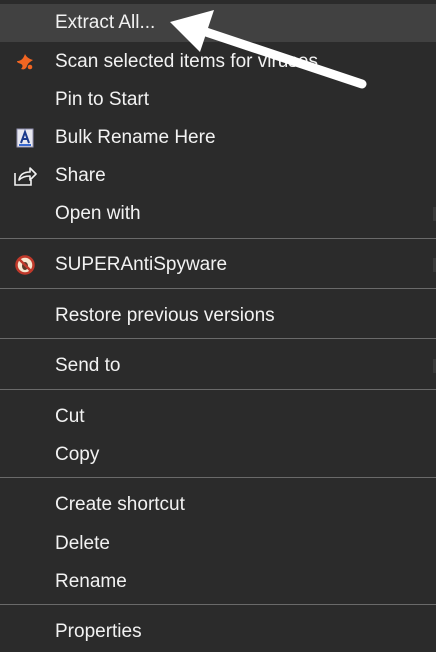 The image size is (436, 652). Describe the element at coordinates (98, 213) in the screenshot. I see `menu-item-label: Open with` at that location.